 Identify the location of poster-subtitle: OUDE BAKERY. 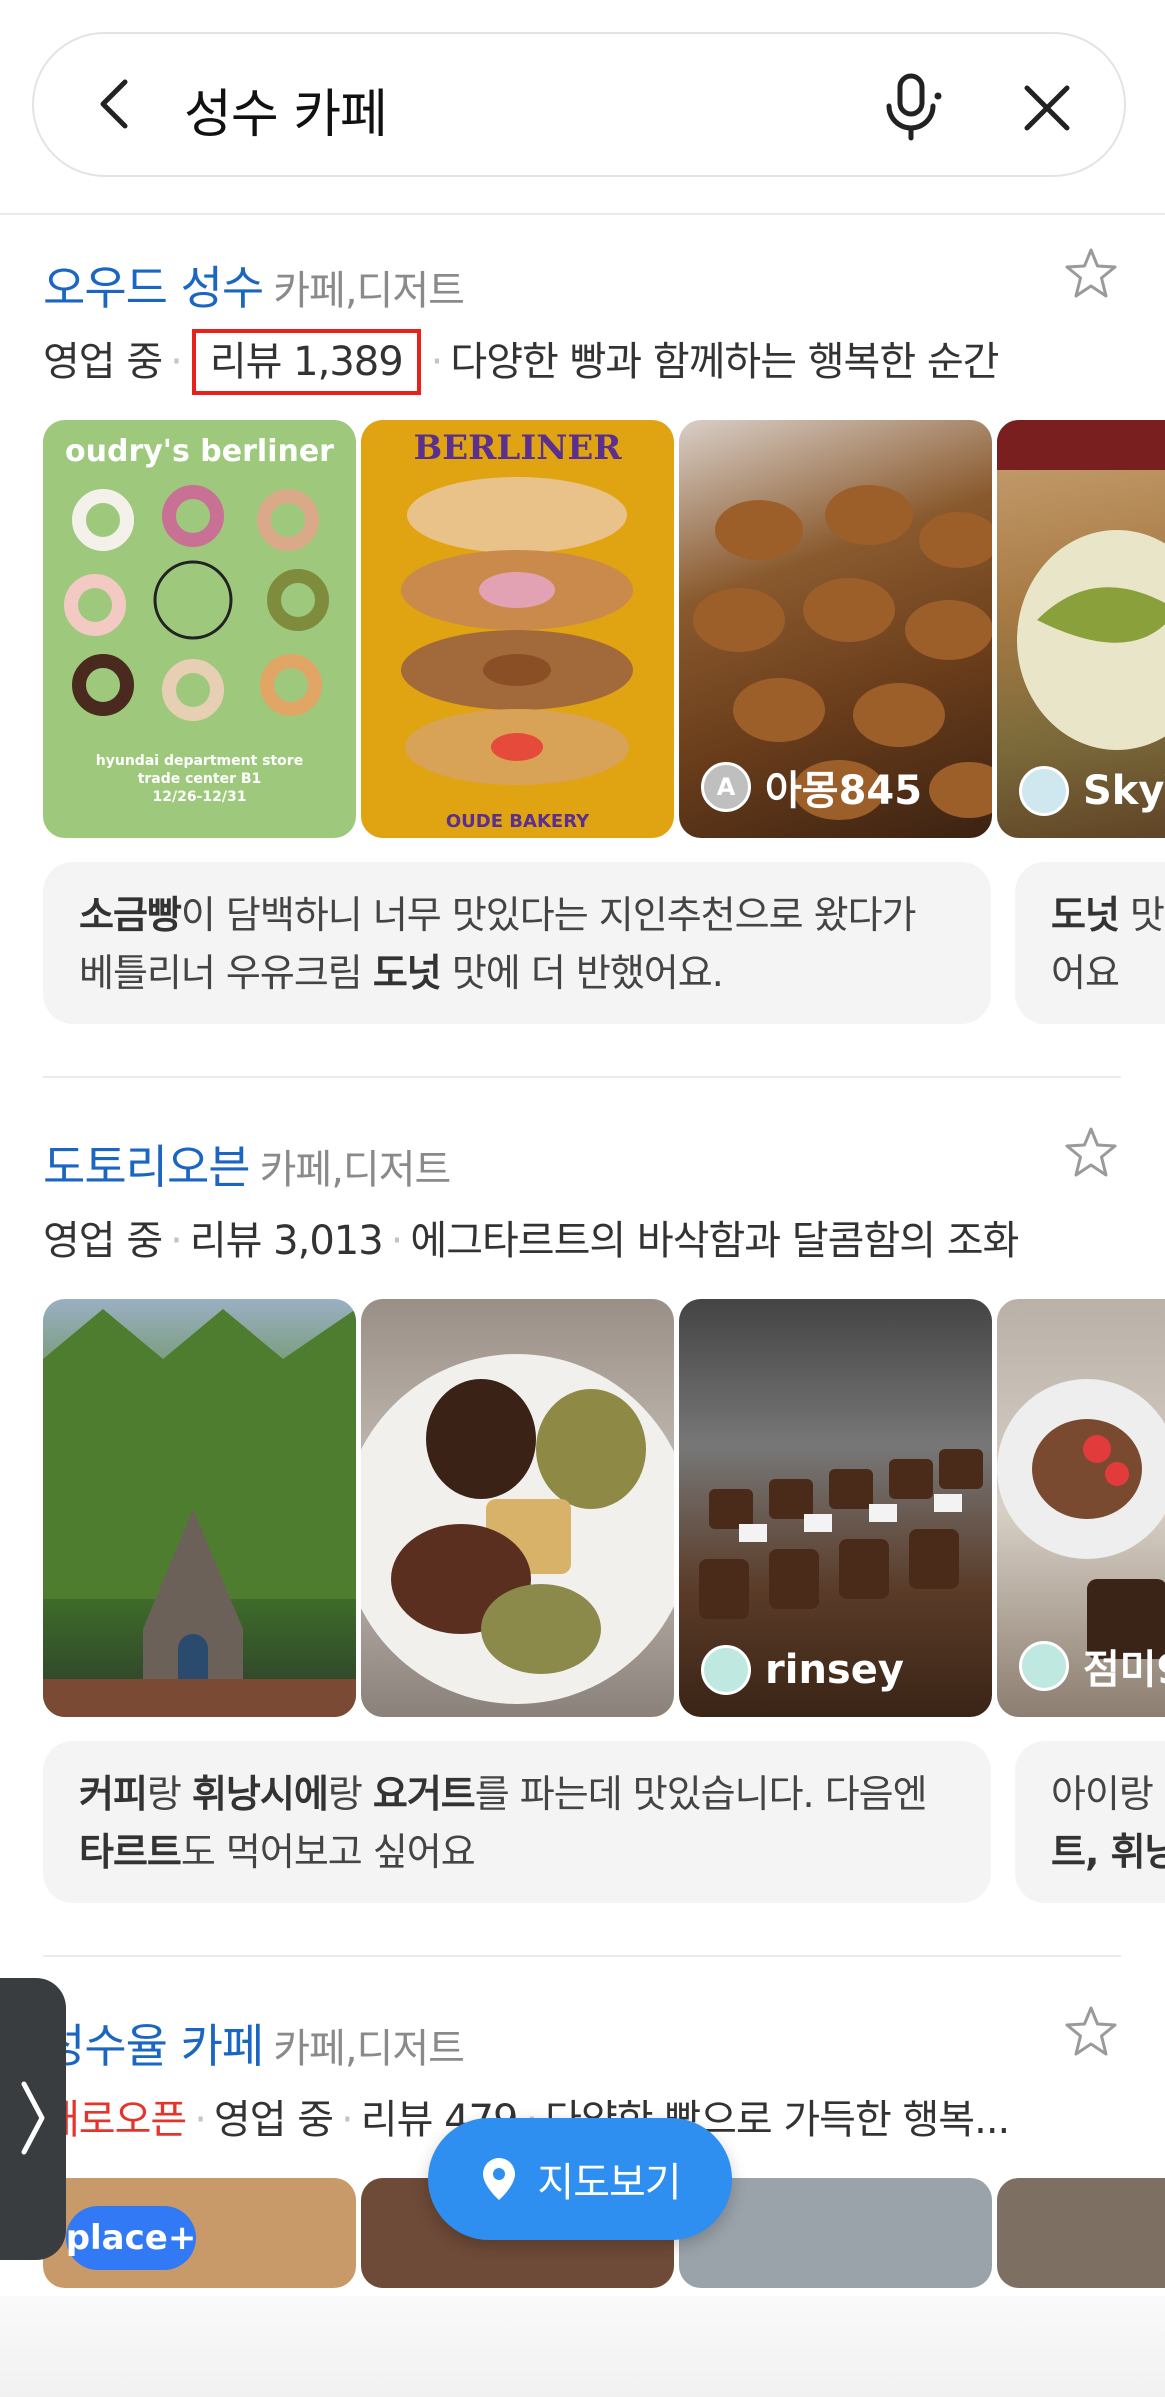
(517, 821).